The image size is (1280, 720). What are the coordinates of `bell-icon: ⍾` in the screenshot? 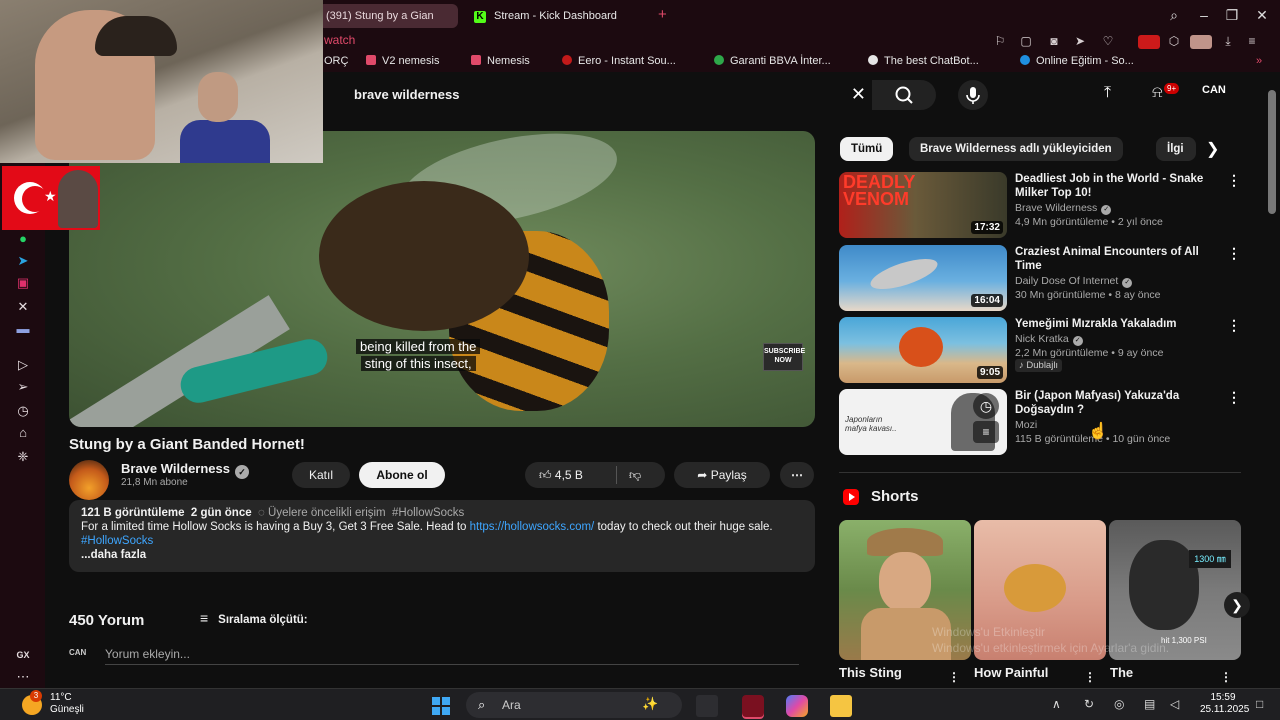 It's located at (1157, 93).